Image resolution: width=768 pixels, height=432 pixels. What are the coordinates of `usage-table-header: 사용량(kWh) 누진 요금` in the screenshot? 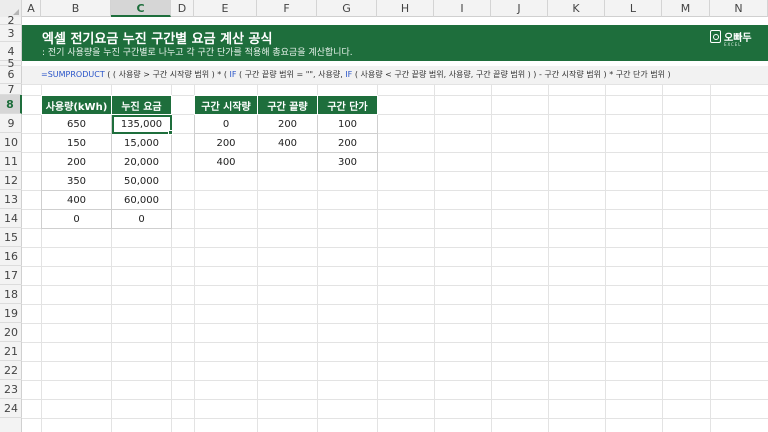 It's located at (106, 105).